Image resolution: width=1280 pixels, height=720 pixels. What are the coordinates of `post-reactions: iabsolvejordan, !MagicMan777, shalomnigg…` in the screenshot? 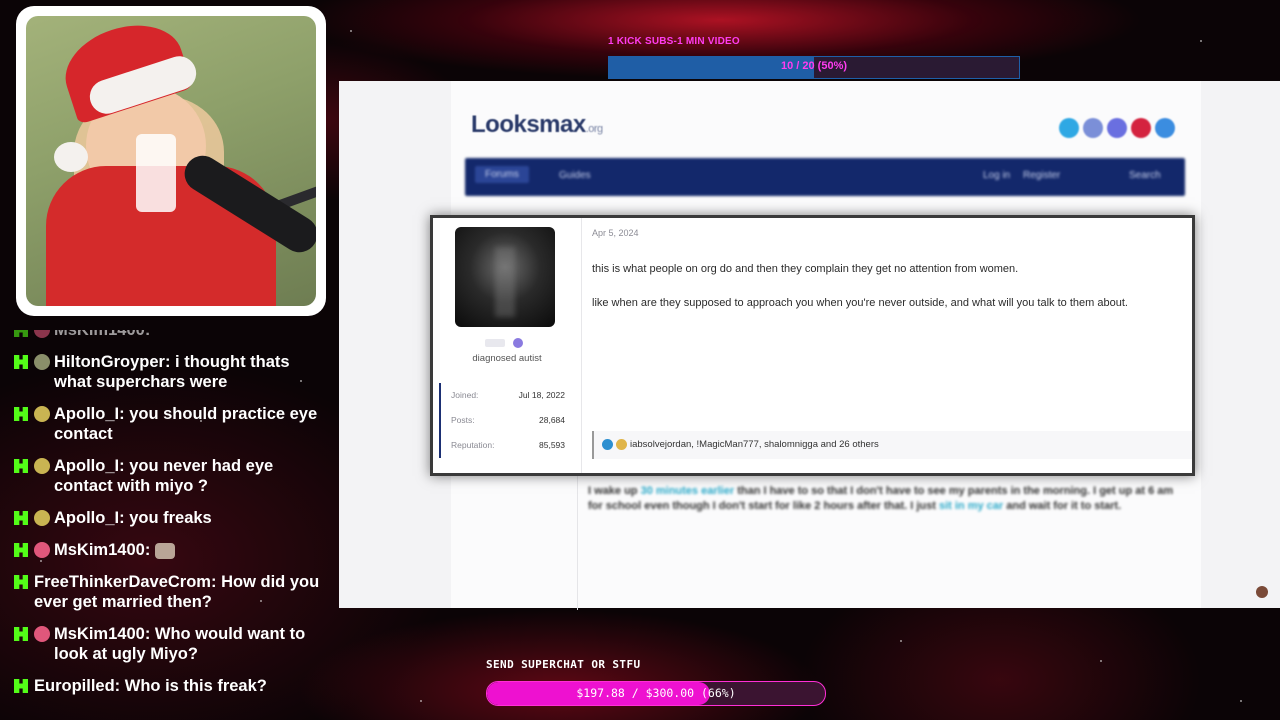 It's located at (892, 445).